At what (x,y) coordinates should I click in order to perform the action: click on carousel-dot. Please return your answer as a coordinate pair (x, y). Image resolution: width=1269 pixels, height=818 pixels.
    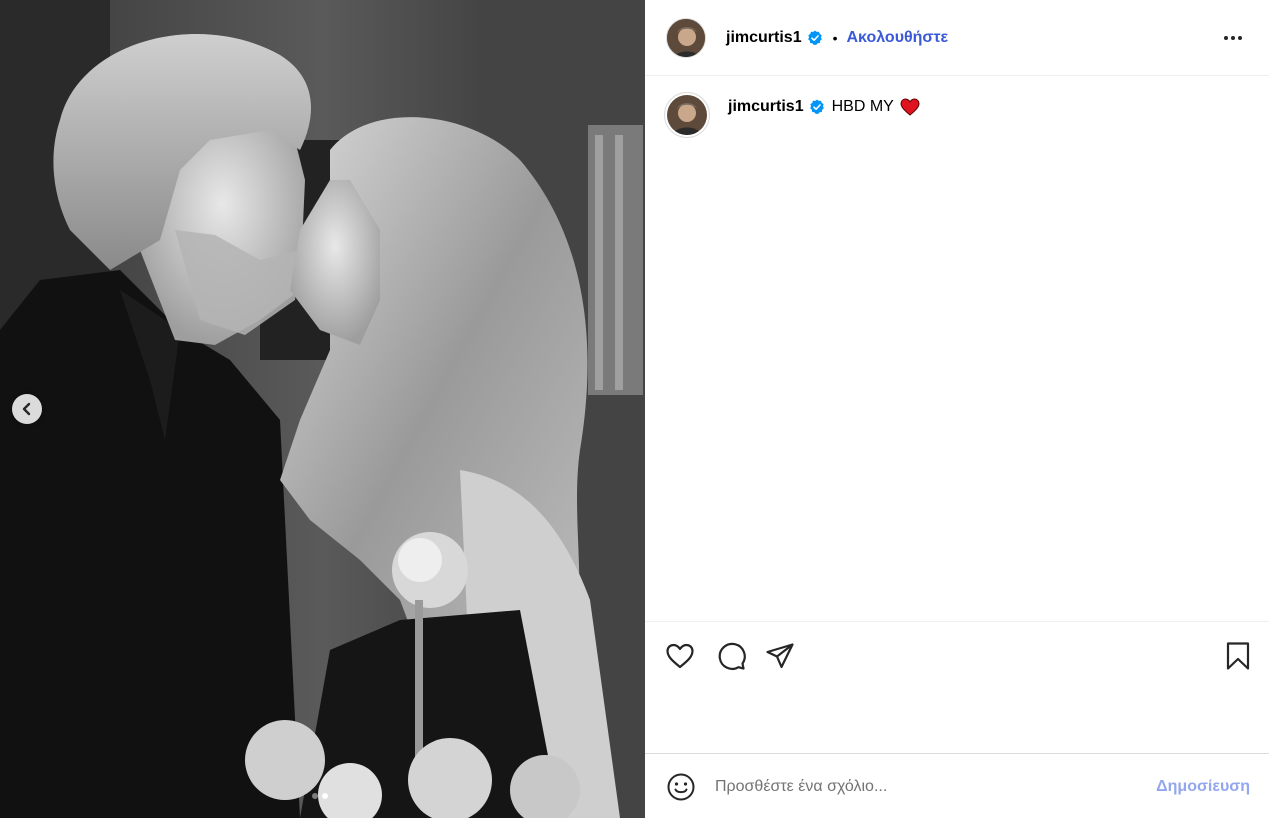
    Looking at the image, I should click on (315, 796).